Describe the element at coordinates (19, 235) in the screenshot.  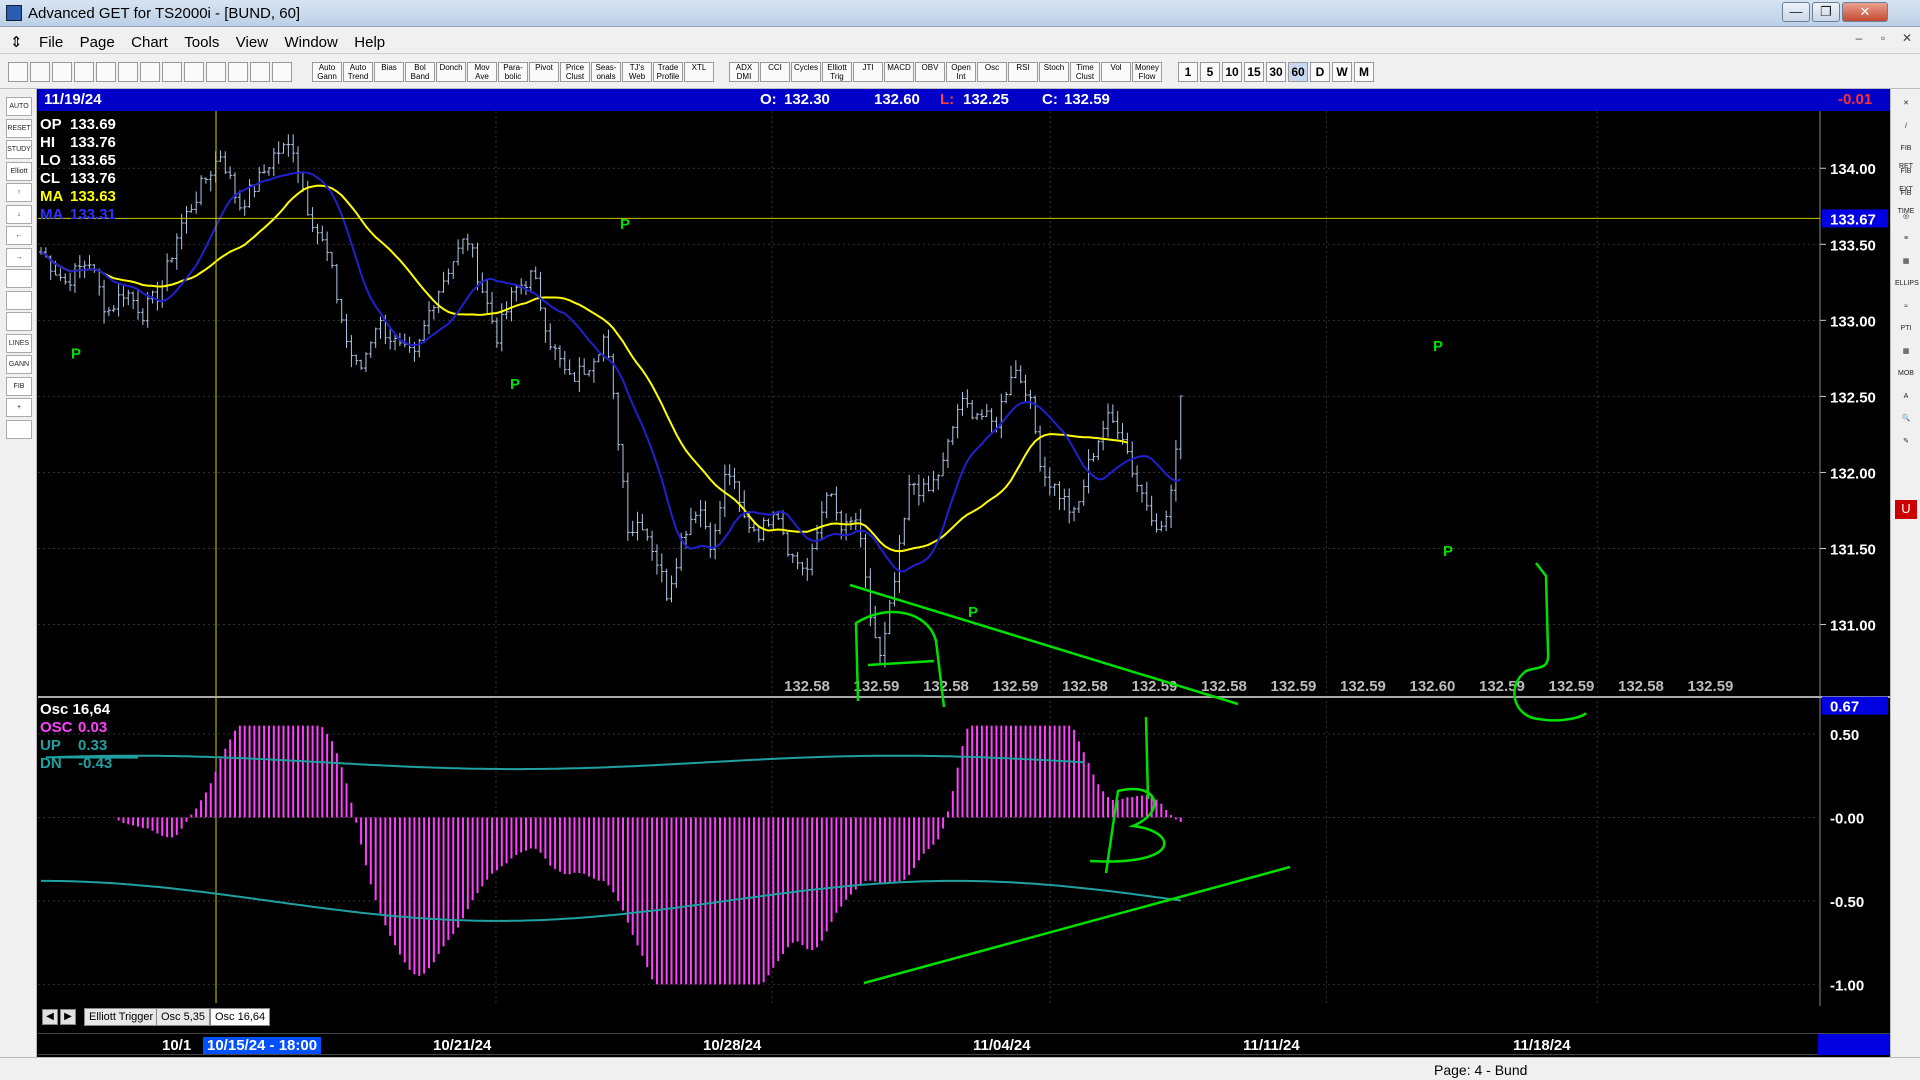
I see `left-tool-6: ←` at that location.